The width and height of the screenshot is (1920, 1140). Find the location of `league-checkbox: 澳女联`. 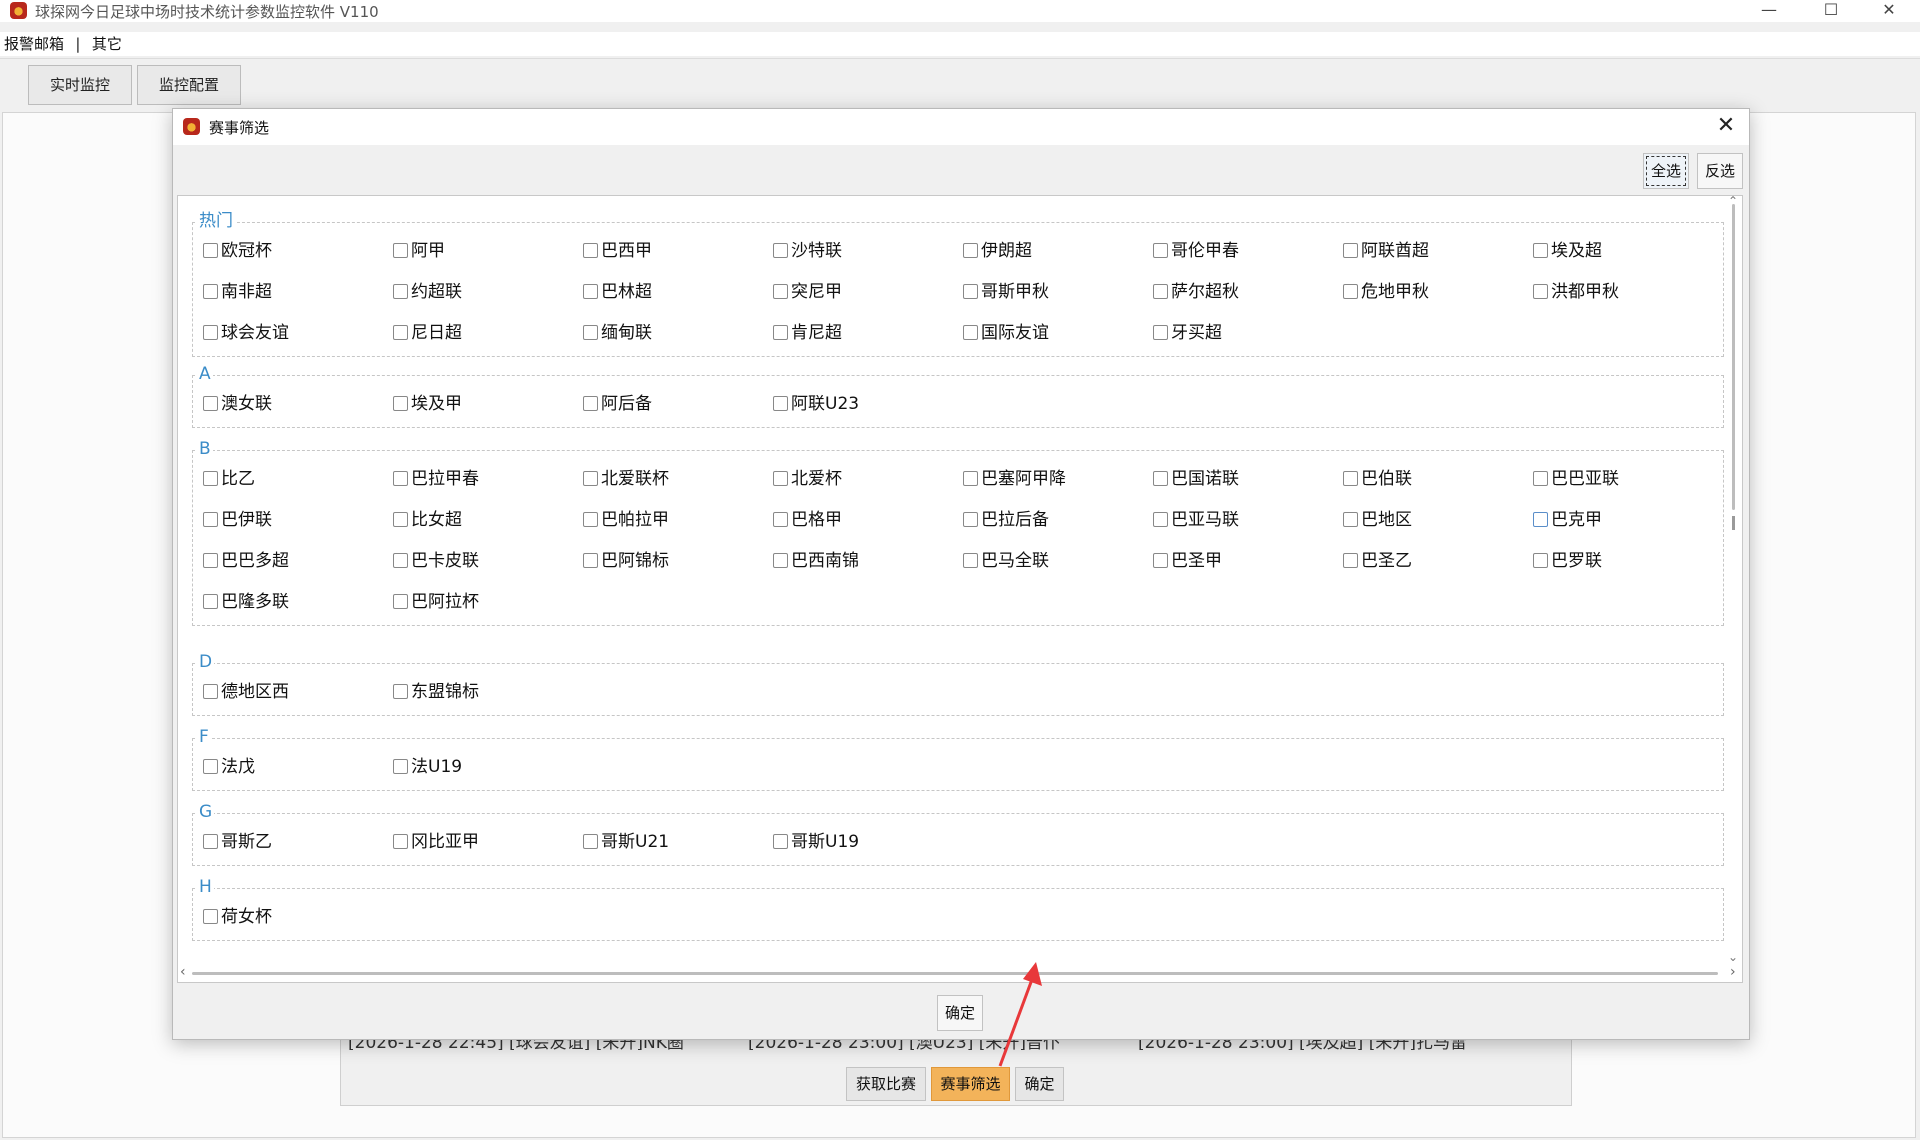

league-checkbox: 澳女联 is located at coordinates (237, 404).